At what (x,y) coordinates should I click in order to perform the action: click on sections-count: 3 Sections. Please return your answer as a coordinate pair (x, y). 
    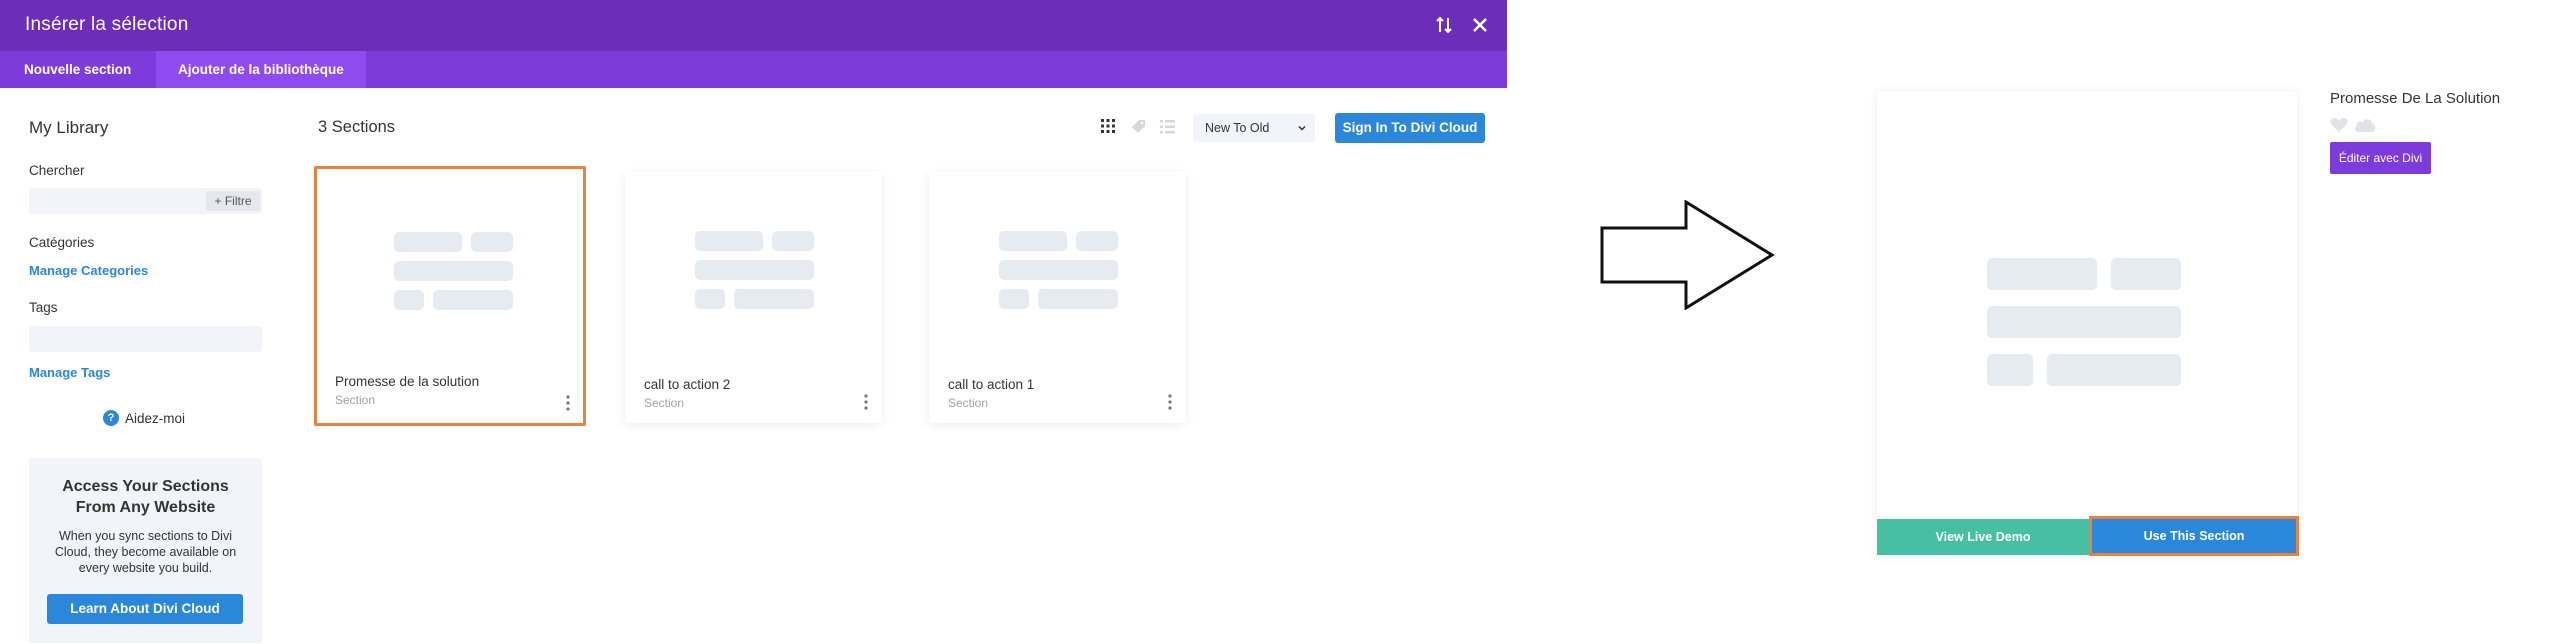
    Looking at the image, I should click on (357, 127).